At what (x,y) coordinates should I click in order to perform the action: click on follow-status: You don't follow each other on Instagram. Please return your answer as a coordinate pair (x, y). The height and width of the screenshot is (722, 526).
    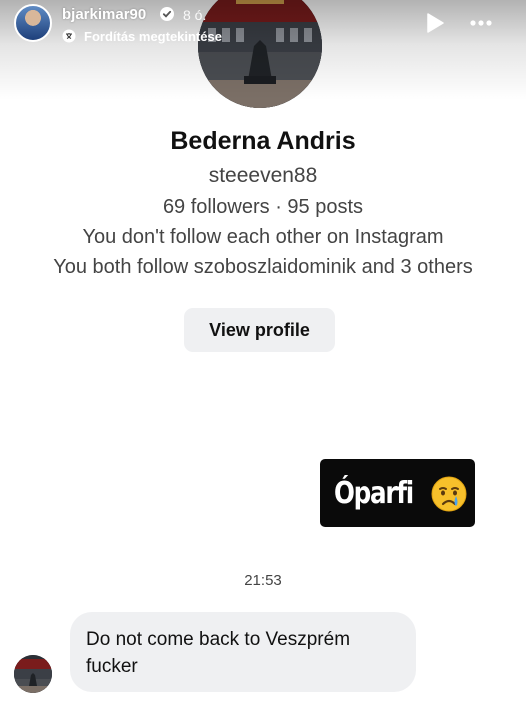
    Looking at the image, I should click on (263, 237).